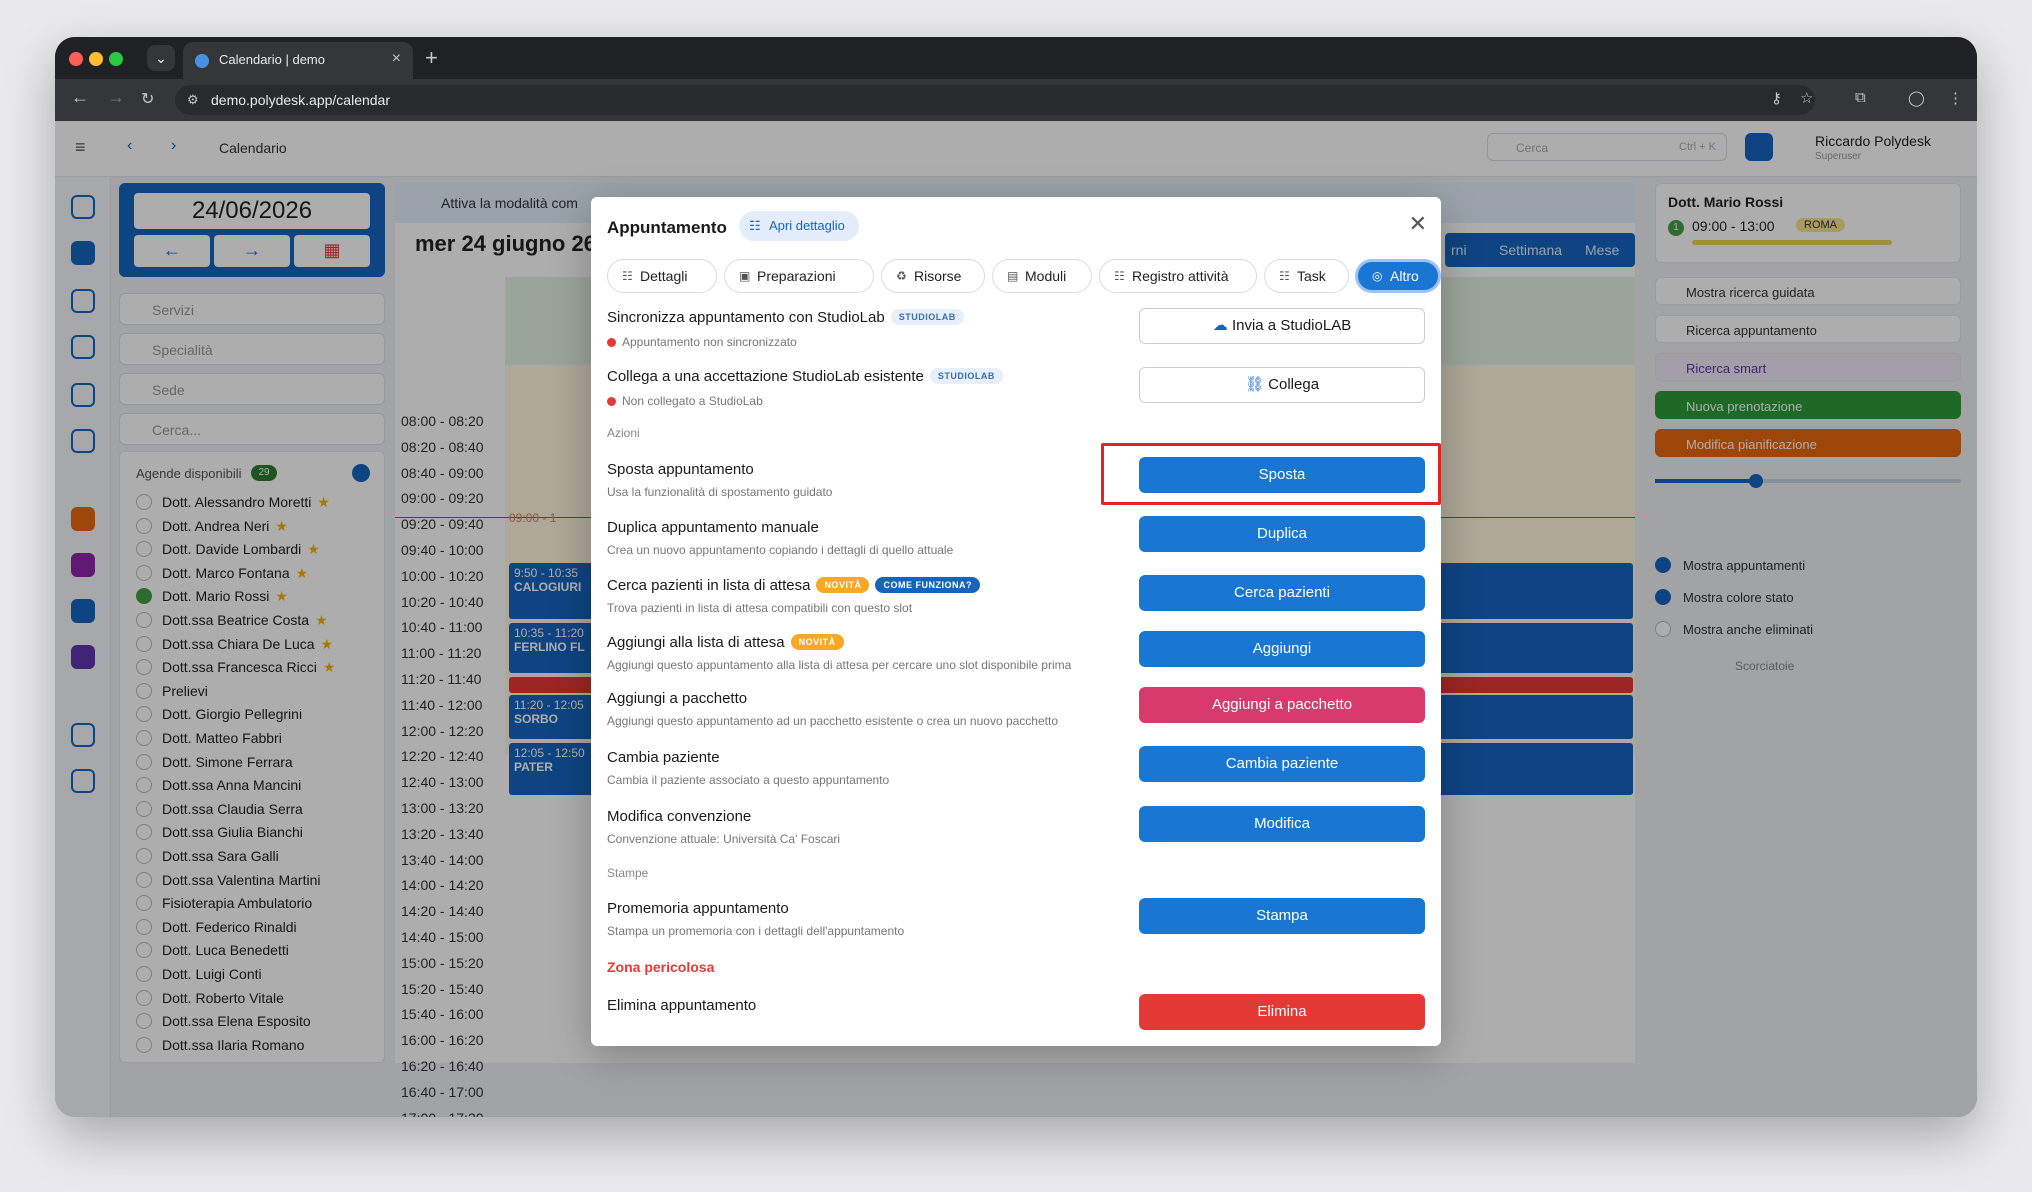  Describe the element at coordinates (80, 97) in the screenshot. I see `back-icon: ←` at that location.